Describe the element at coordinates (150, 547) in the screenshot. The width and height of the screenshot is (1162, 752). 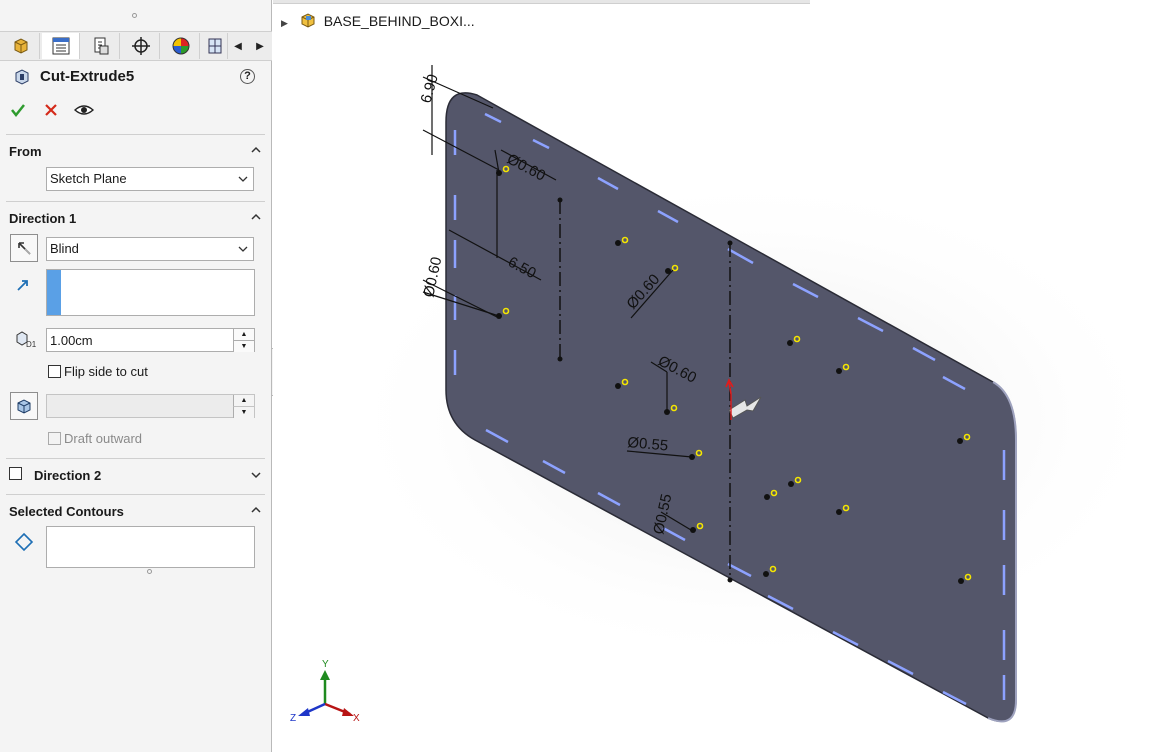
I see `selected-contours-box` at that location.